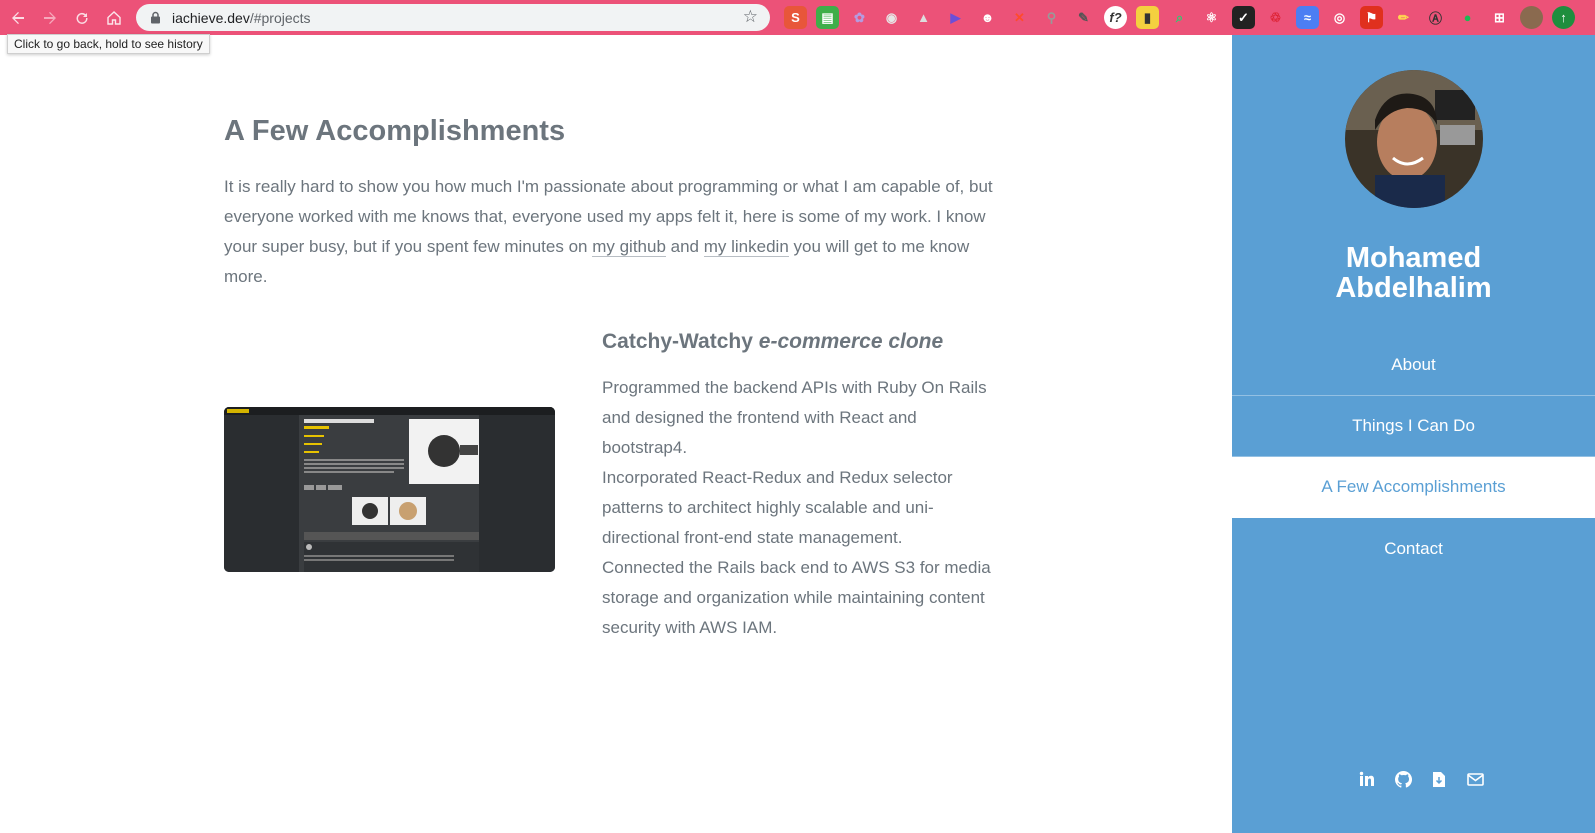 Image resolution: width=1595 pixels, height=833 pixels. I want to click on extension-s-icon: S, so click(795, 17).